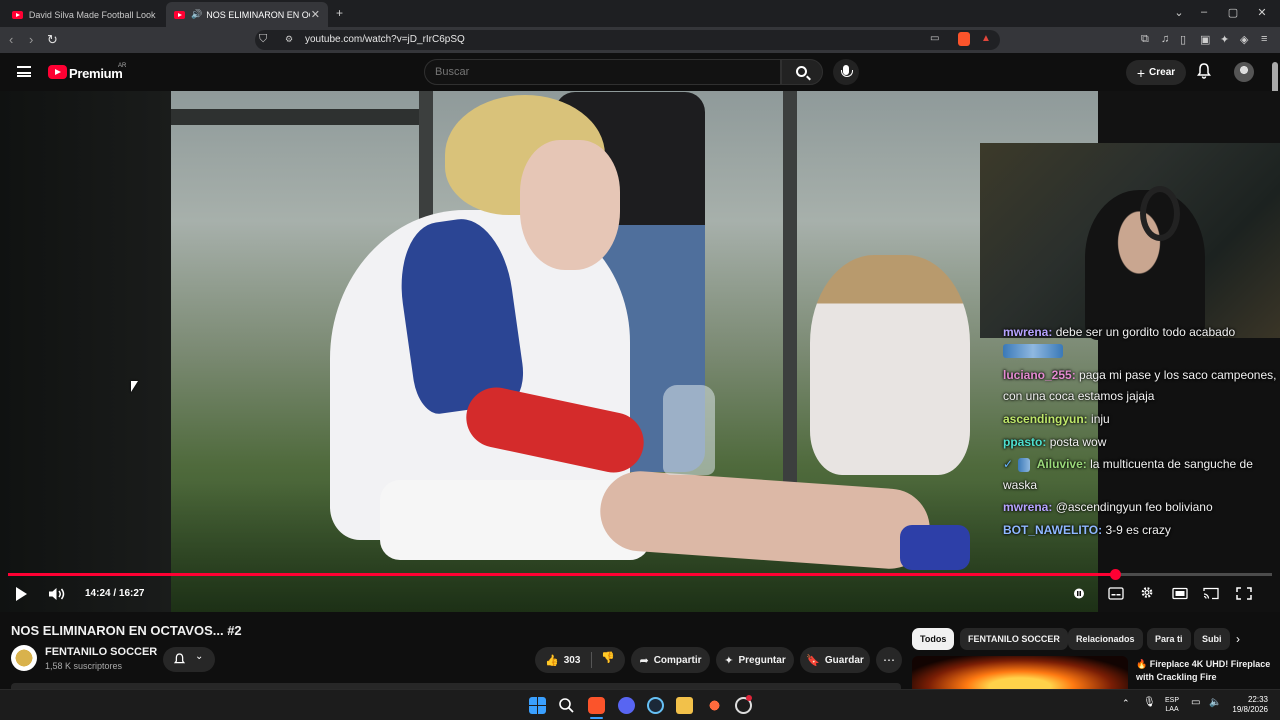  What do you see at coordinates (655, 705) in the screenshot?
I see `steam-icon` at bounding box center [655, 705].